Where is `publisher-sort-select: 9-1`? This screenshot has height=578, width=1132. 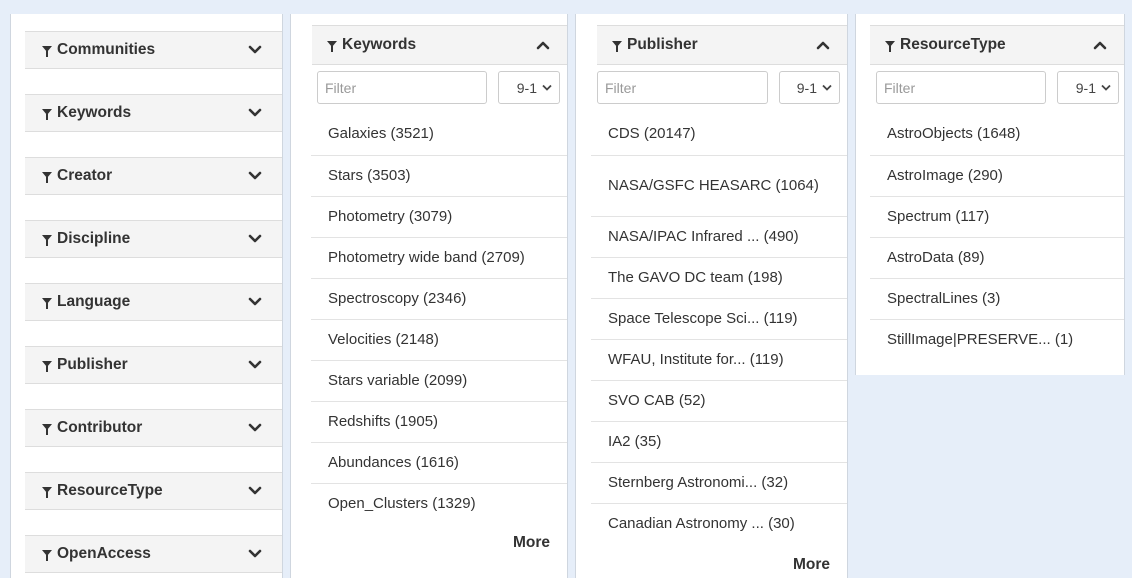 publisher-sort-select: 9-1 is located at coordinates (809, 87).